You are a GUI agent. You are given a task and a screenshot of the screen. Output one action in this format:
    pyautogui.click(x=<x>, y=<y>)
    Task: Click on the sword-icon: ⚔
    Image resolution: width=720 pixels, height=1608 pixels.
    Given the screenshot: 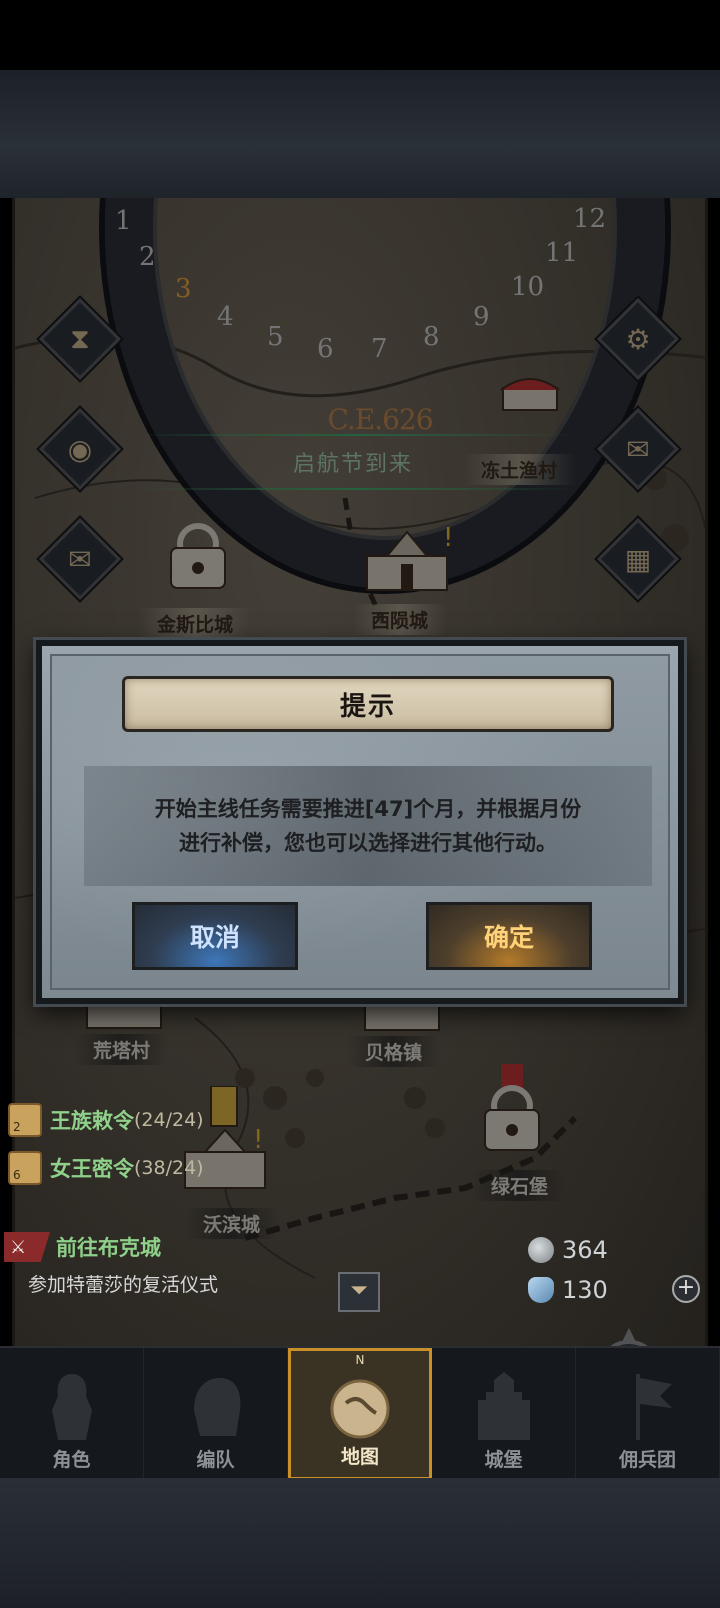 What is the action you would take?
    pyautogui.click(x=27, y=1247)
    